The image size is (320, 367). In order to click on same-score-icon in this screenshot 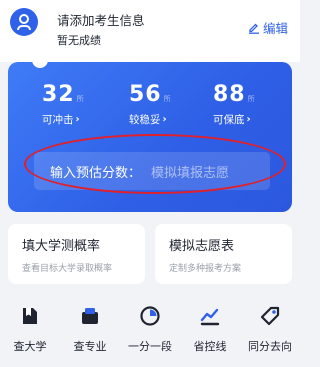, I will do `click(270, 316)`.